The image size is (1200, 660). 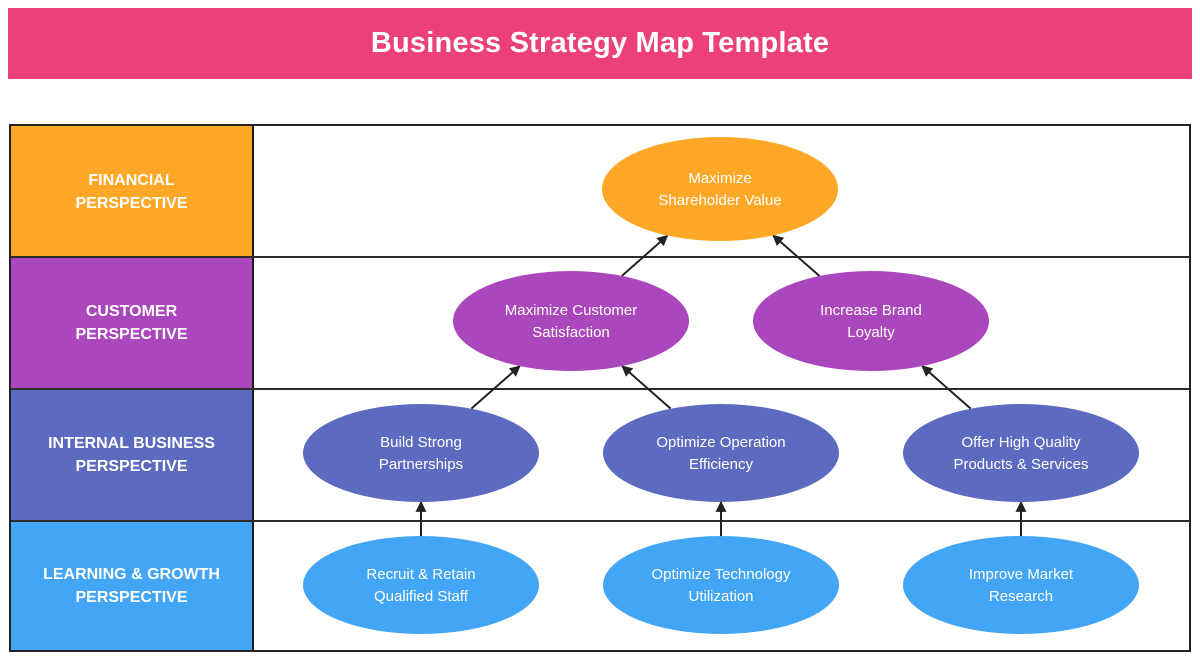 What do you see at coordinates (571, 310) in the screenshot?
I see `objective-label: Maximize Customer` at bounding box center [571, 310].